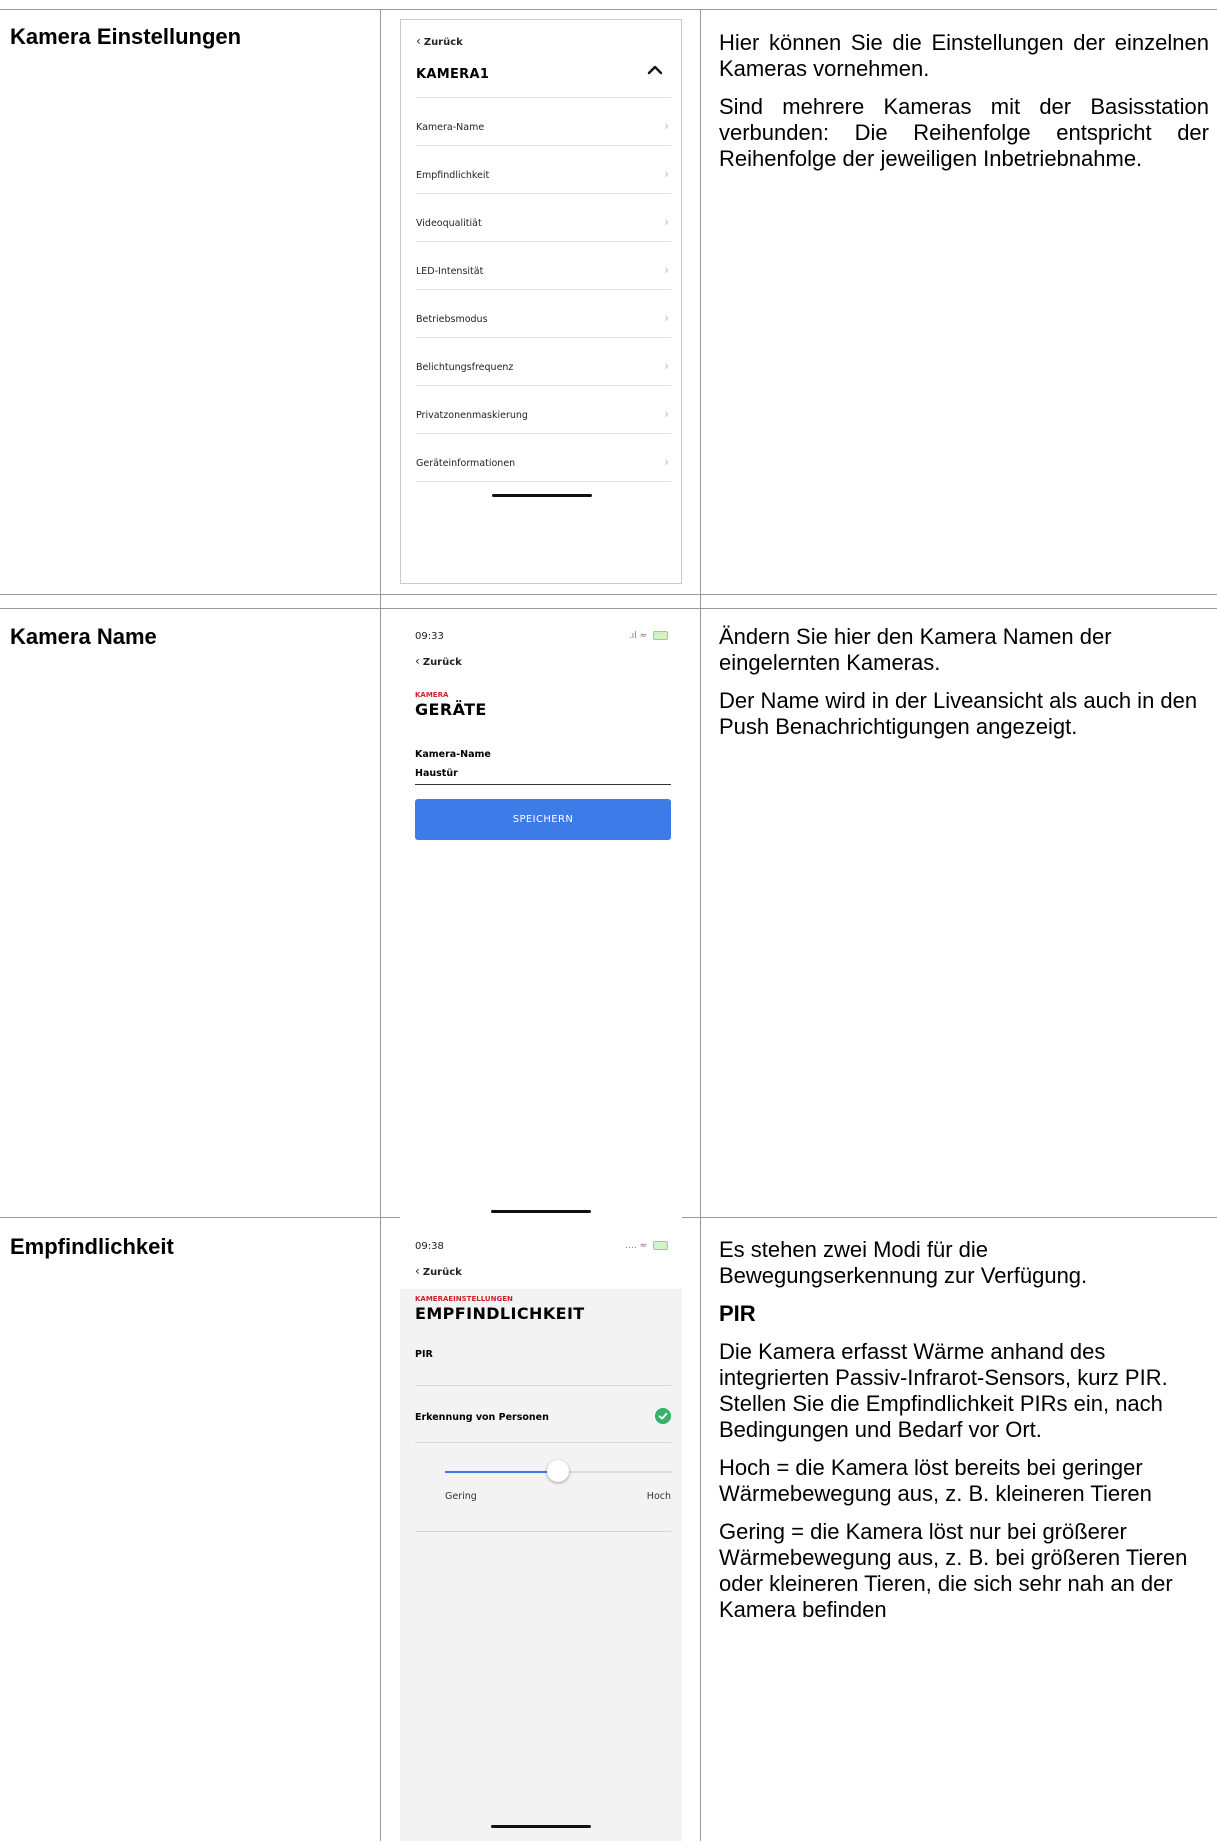 Image resolution: width=1217 pixels, height=1841 pixels. I want to click on slider-fill, so click(501, 1472).